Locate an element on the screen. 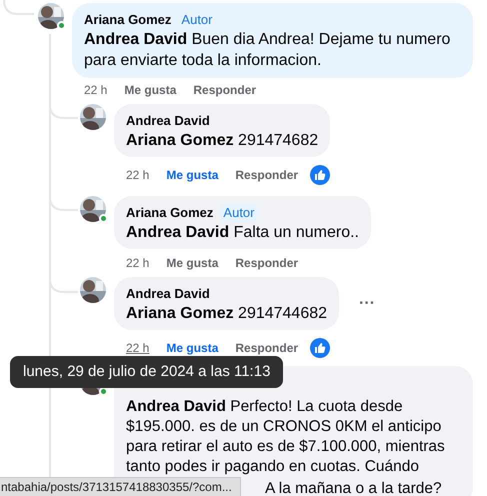 The width and height of the screenshot is (487, 496). comment-text: A la mañana o a la tarde? is located at coordinates (353, 488).